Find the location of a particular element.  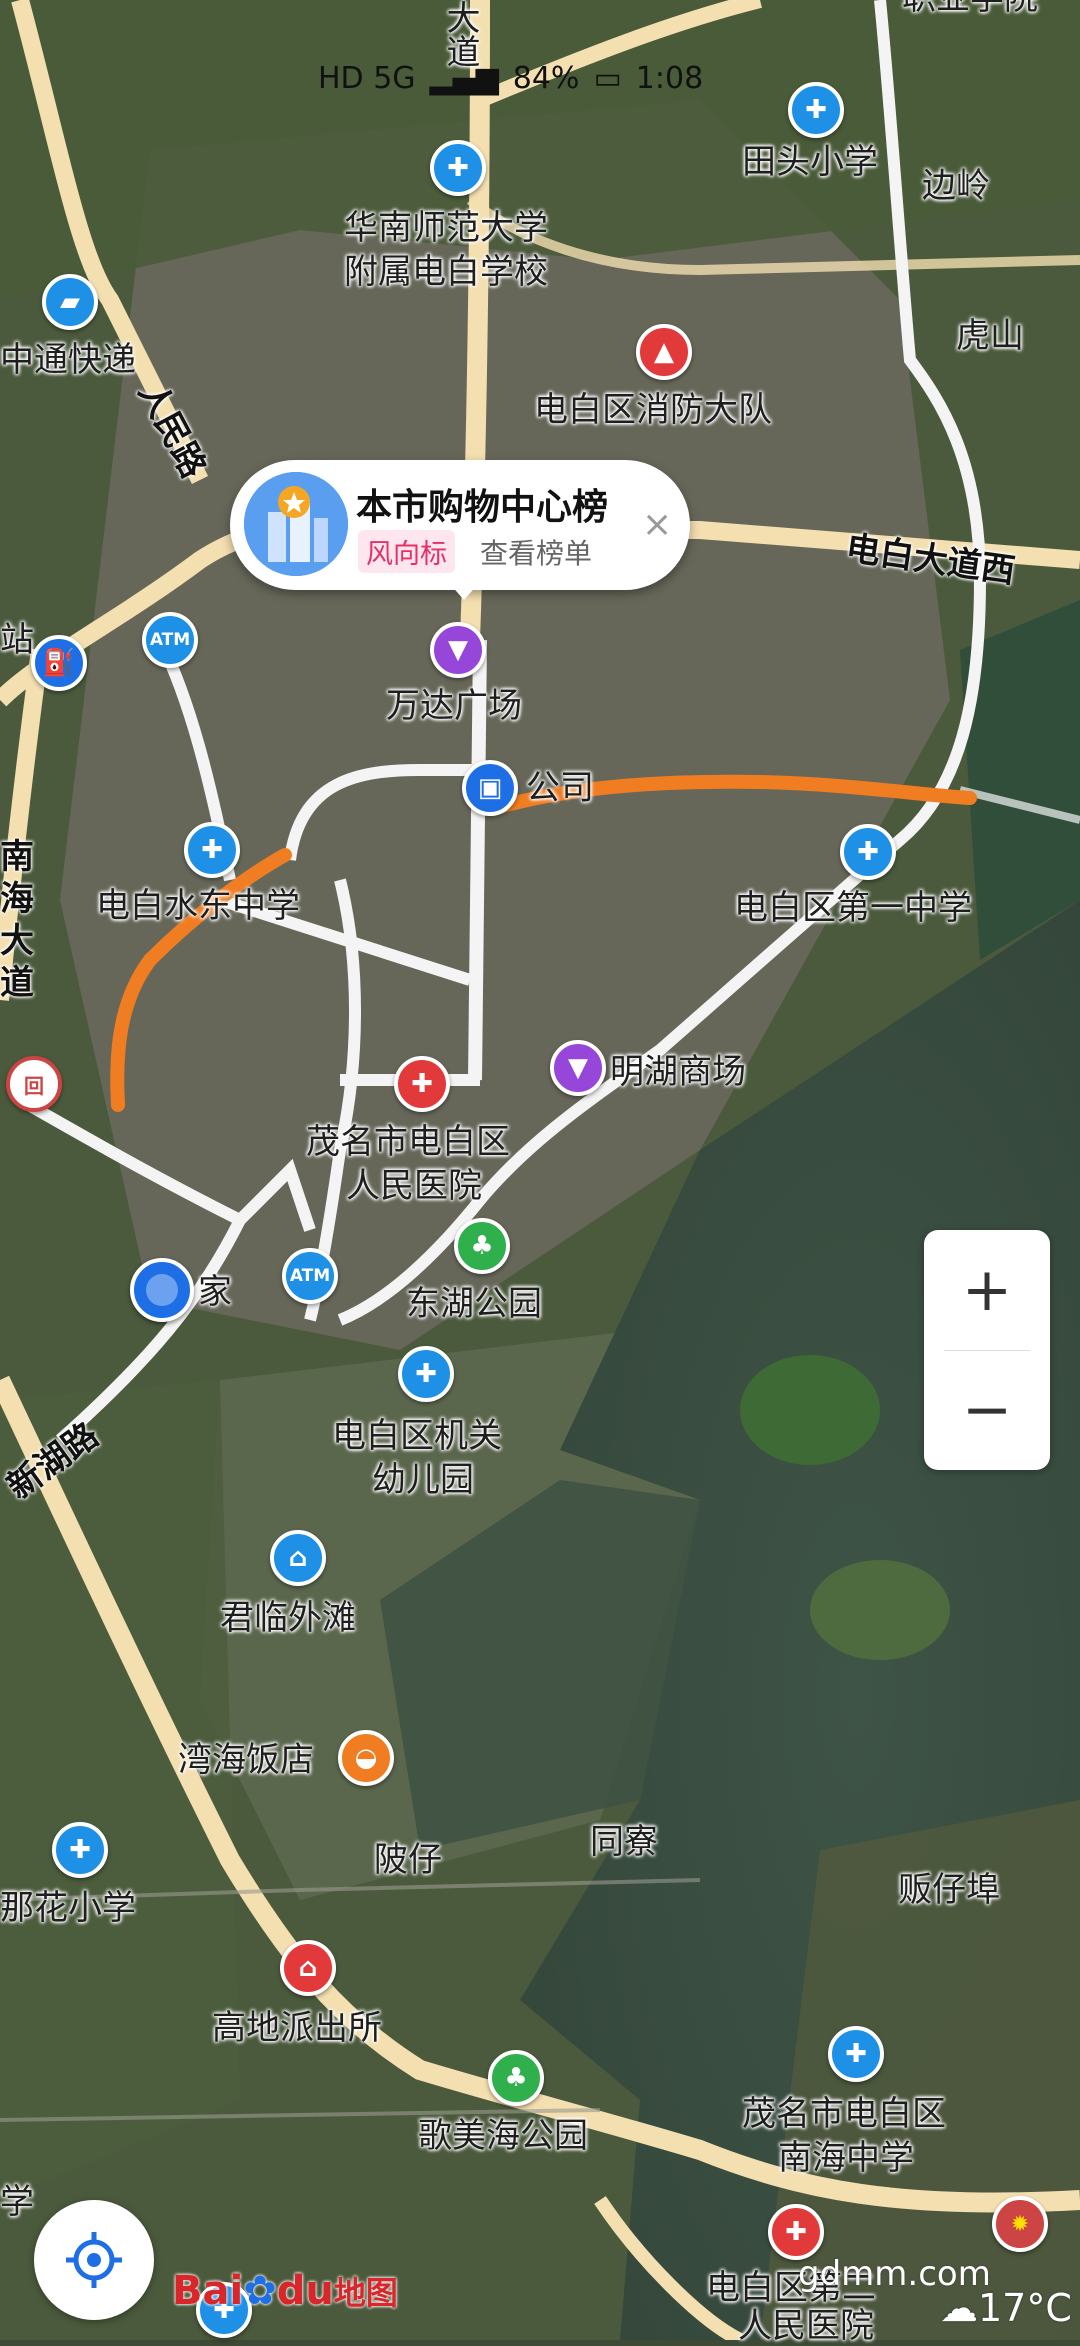

place-label: 学 is located at coordinates (17, 2202).